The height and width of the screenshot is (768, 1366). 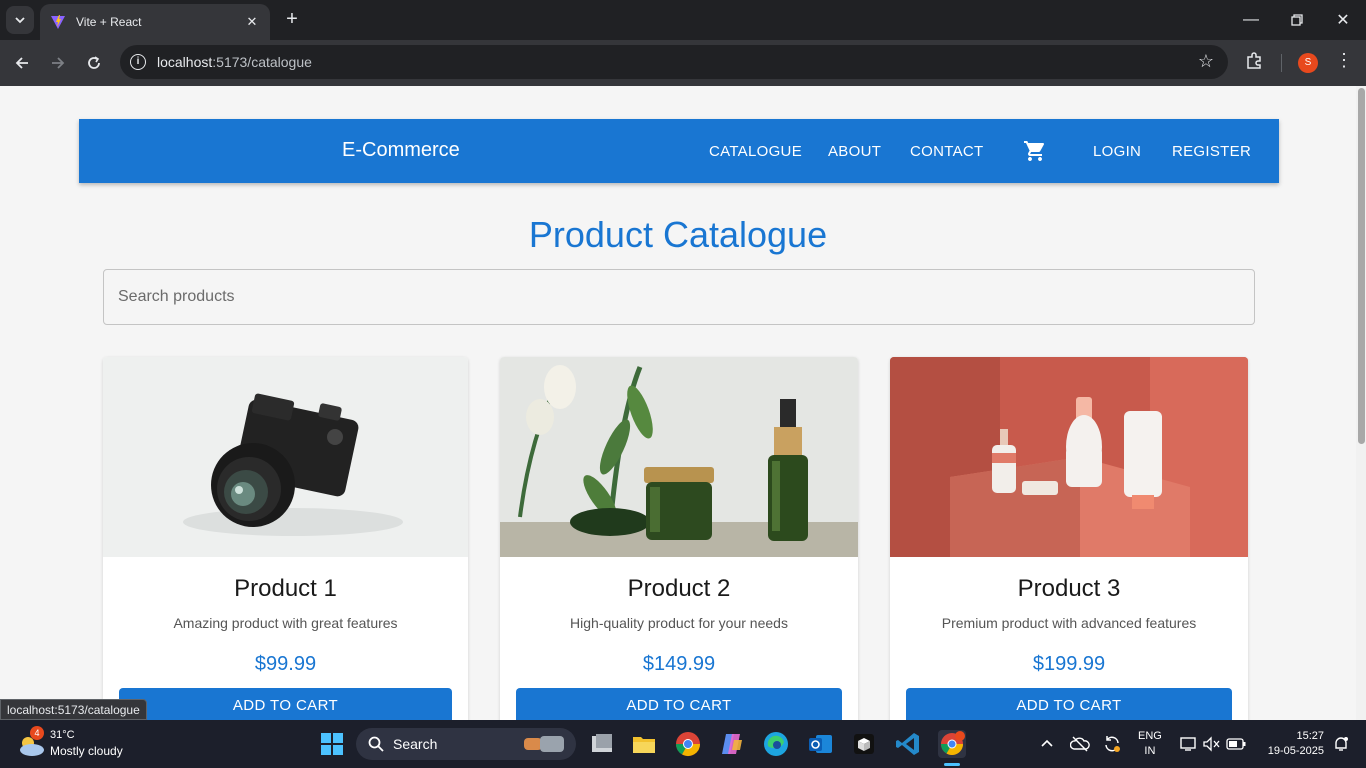 What do you see at coordinates (952, 744) in the screenshot?
I see `chrome-active-icon` at bounding box center [952, 744].